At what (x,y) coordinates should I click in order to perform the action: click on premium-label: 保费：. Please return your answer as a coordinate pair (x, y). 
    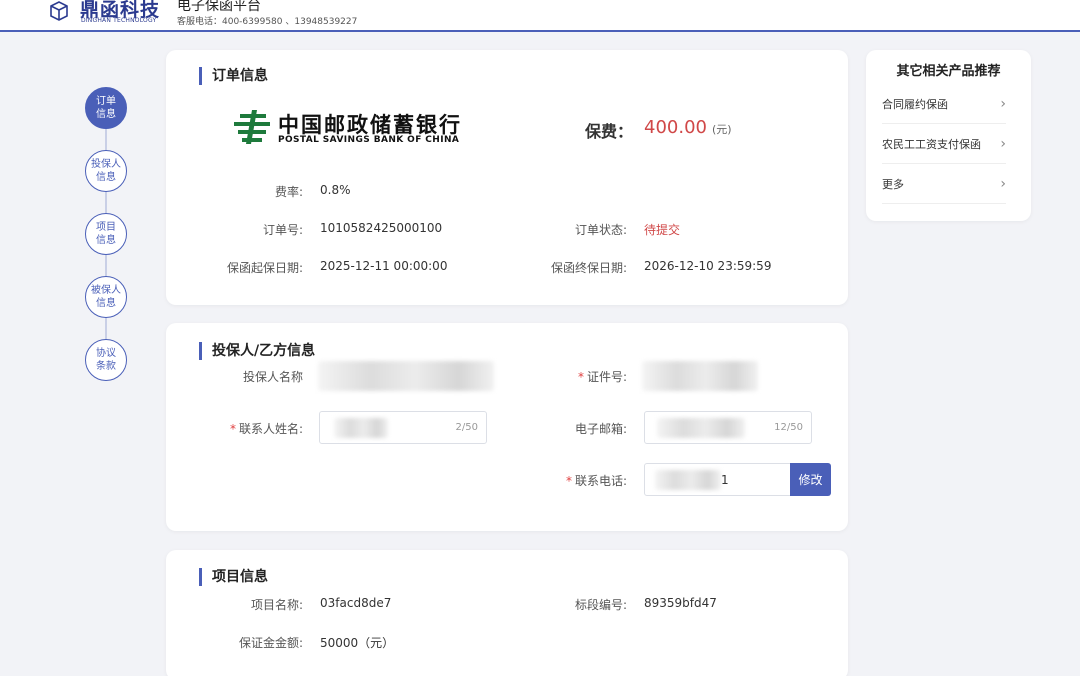
    Looking at the image, I should click on (609, 131).